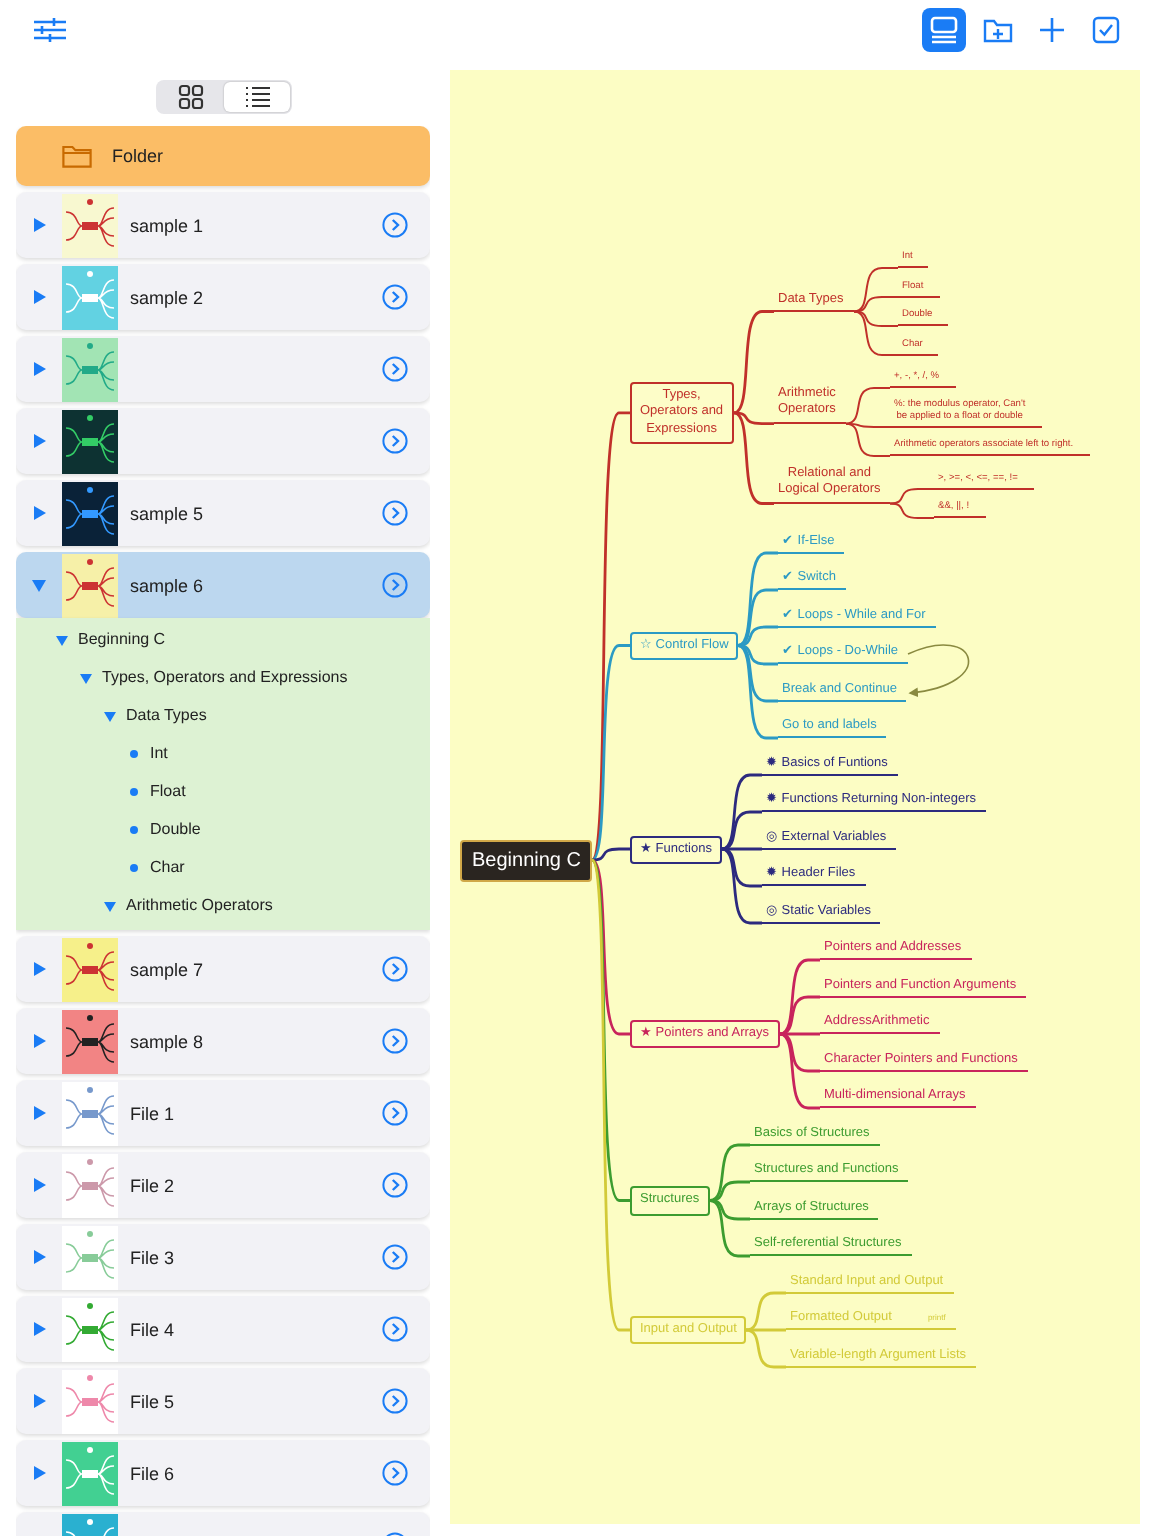 This screenshot has height=1536, width=1152. Describe the element at coordinates (1052, 30) in the screenshot. I see `plus-icon` at that location.